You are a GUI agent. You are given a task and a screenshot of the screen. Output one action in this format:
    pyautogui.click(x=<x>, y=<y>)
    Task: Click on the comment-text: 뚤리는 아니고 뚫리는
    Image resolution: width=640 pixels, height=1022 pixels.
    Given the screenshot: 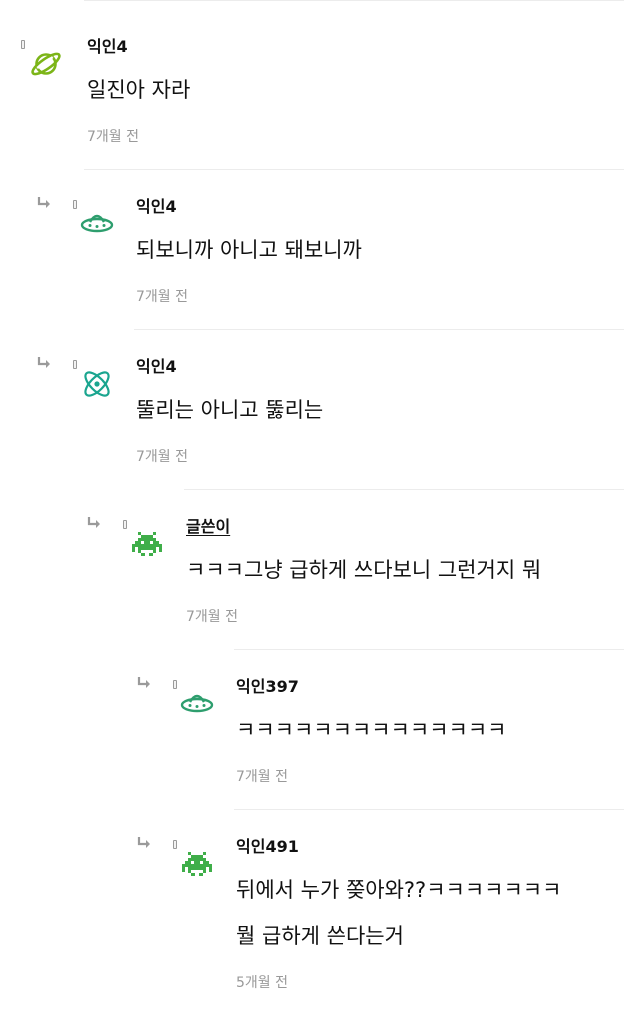 What is the action you would take?
    pyautogui.click(x=230, y=410)
    